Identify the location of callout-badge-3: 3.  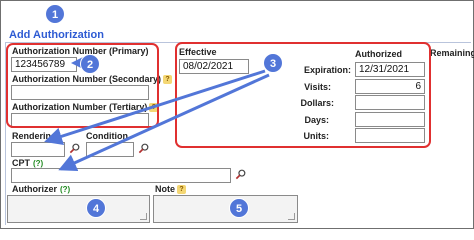
(273, 63).